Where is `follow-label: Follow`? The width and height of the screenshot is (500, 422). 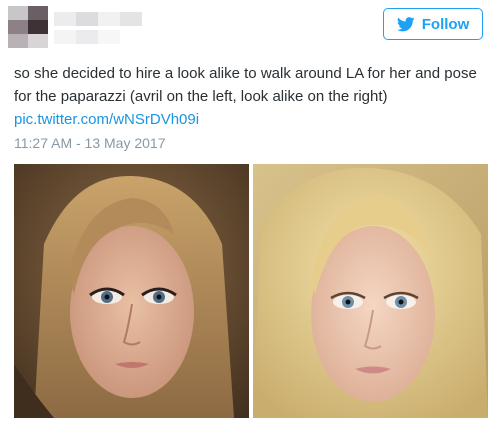
follow-label: Follow is located at coordinates (445, 24).